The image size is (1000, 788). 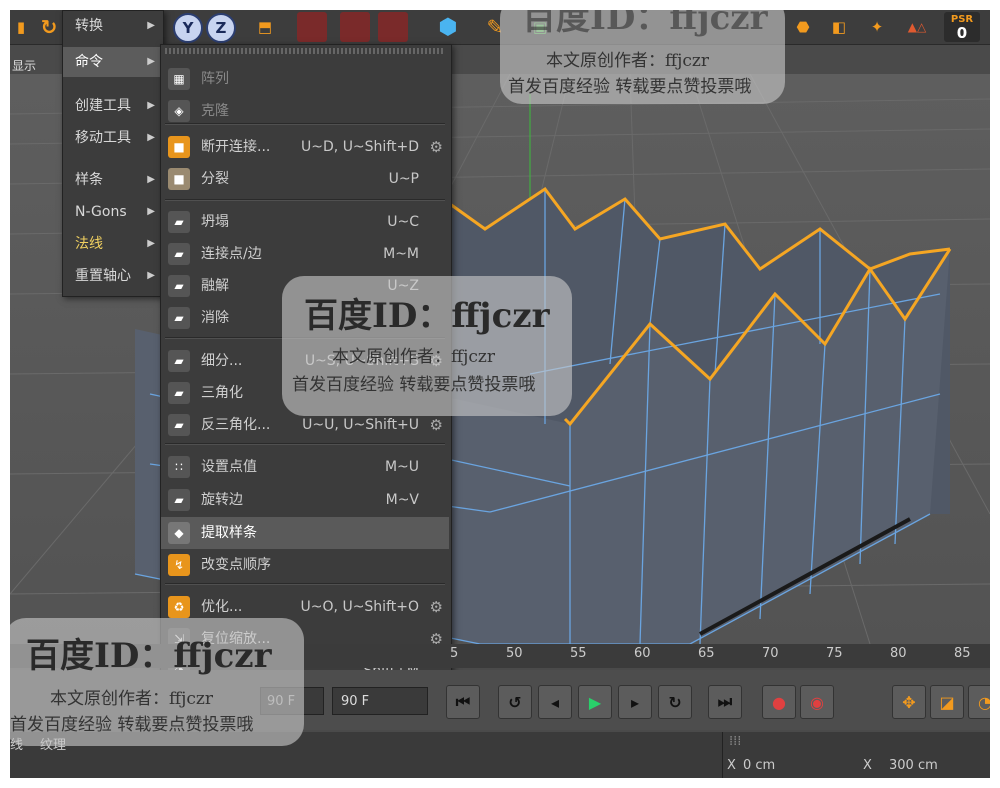 I want to click on menu-item-label: 创建工具, so click(x=103, y=106).